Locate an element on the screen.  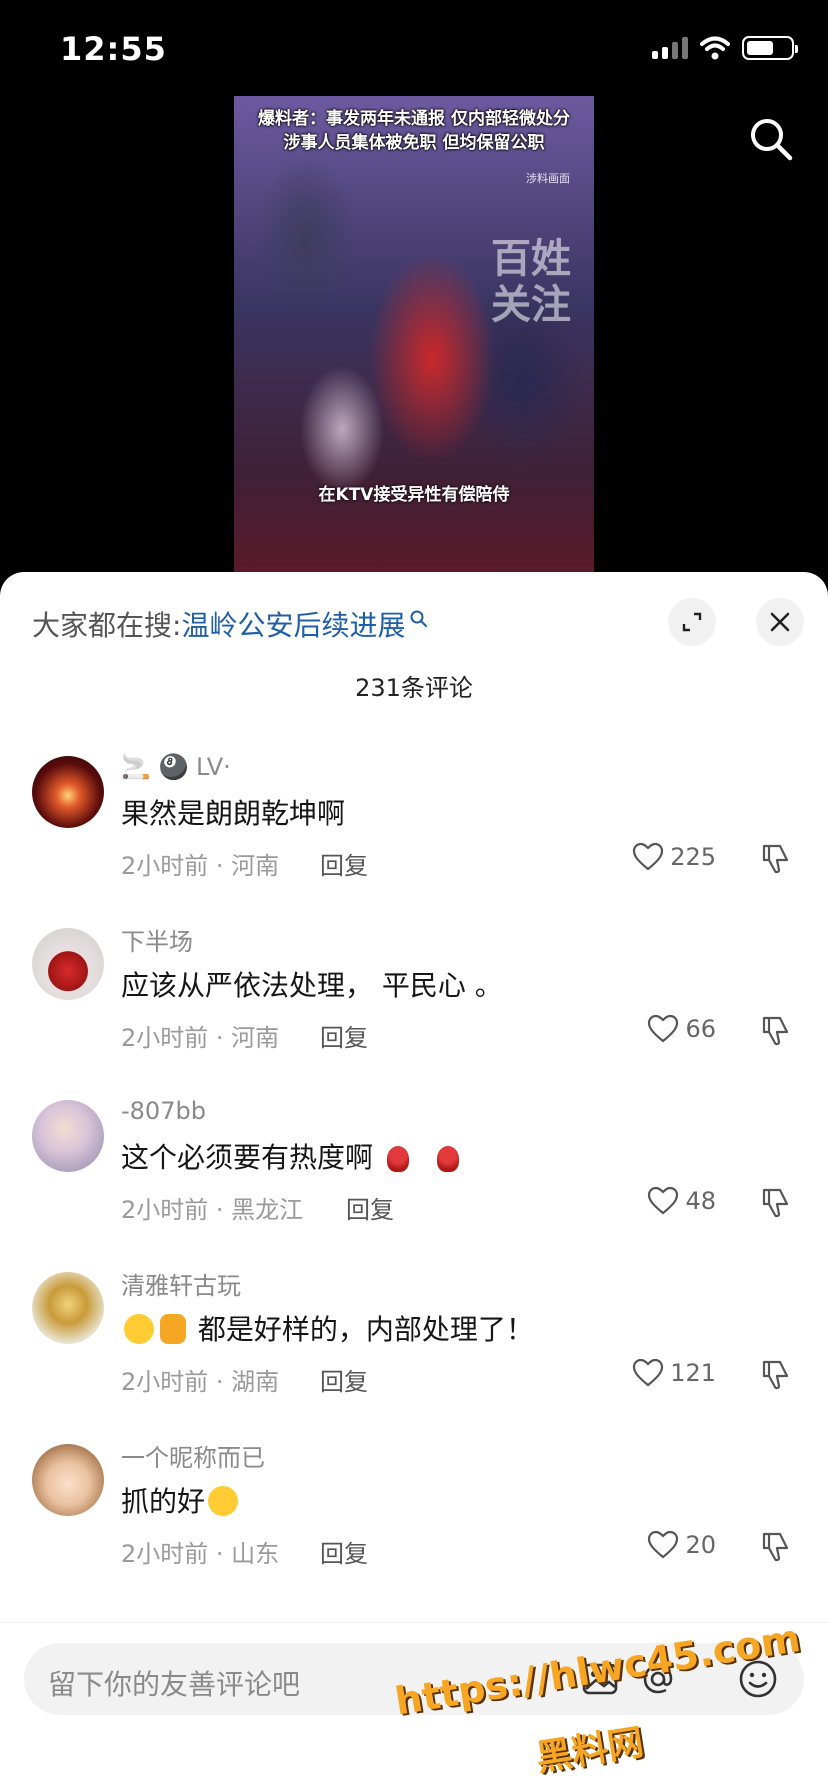
comment-text: 这个必须要有热度啊 is located at coordinates (297, 1156).